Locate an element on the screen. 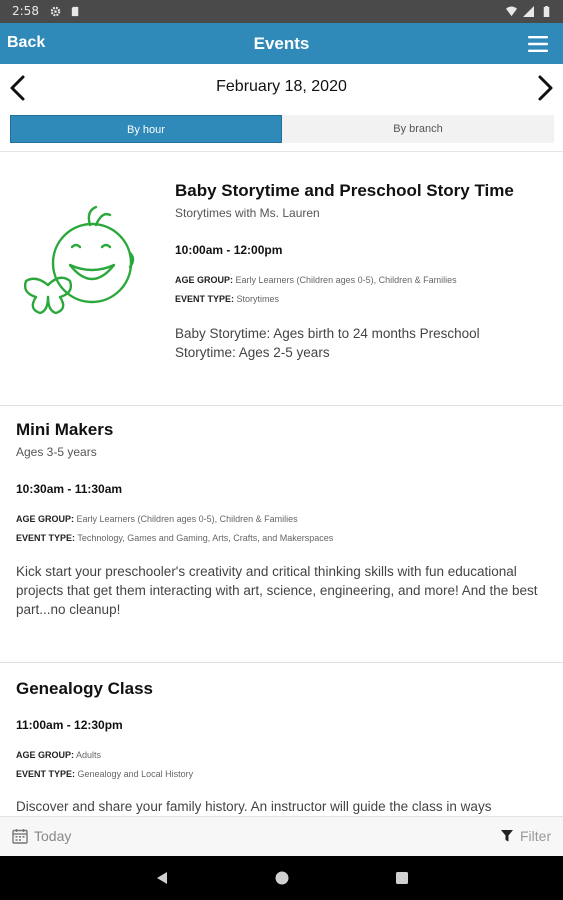 The image size is (563, 900). tab-by-hour: By hour is located at coordinates (146, 129).